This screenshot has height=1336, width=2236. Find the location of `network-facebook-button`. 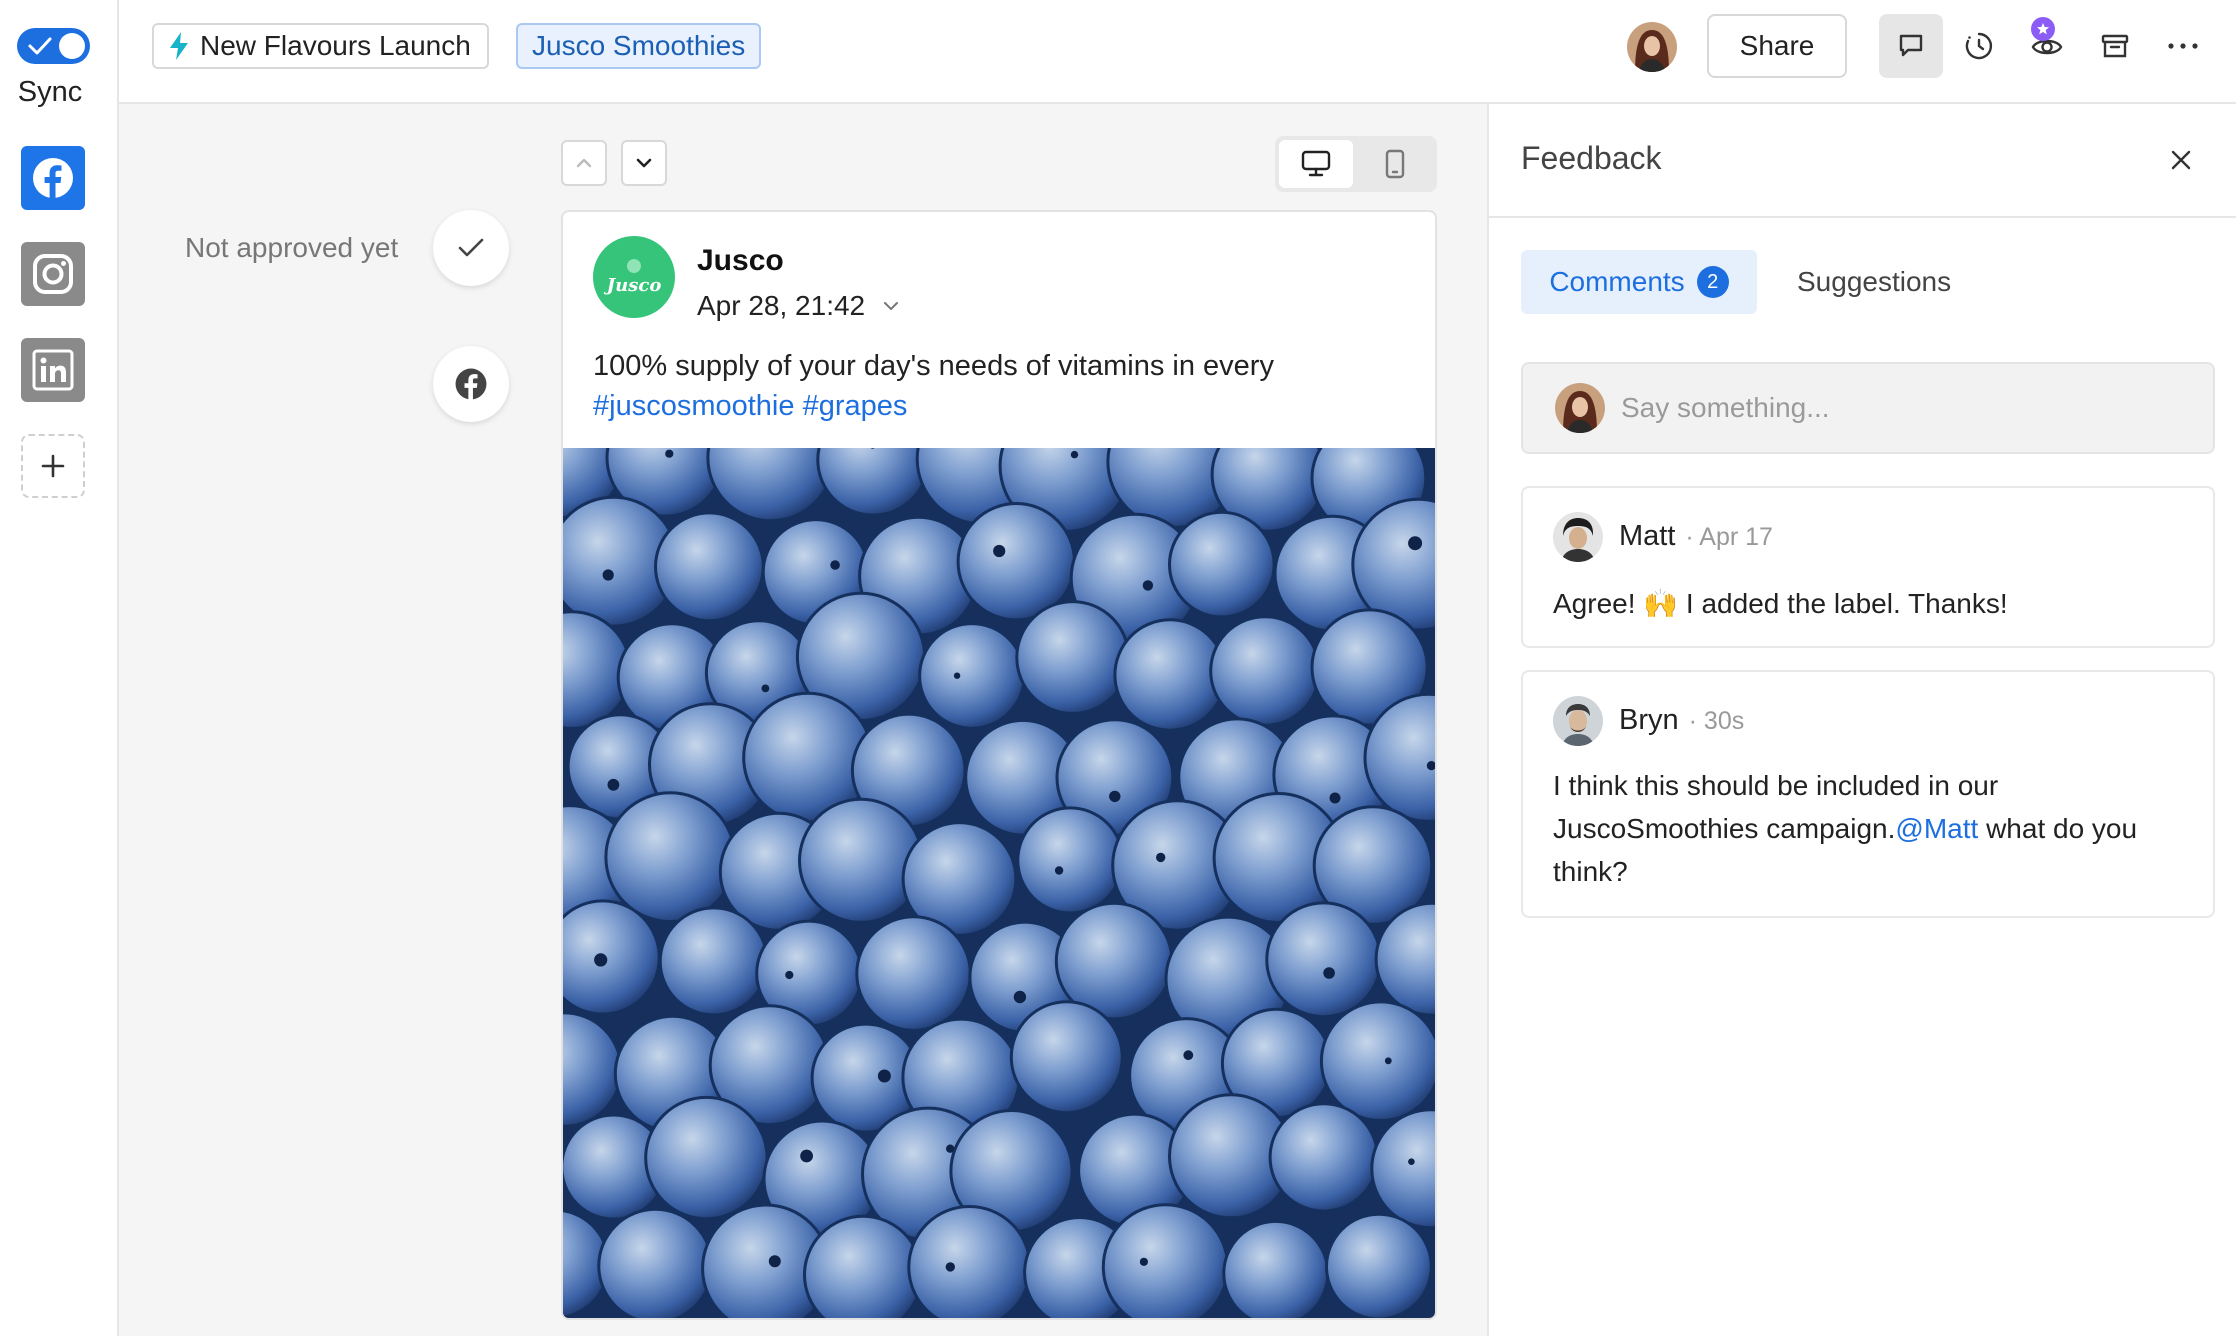

network-facebook-button is located at coordinates (53, 178).